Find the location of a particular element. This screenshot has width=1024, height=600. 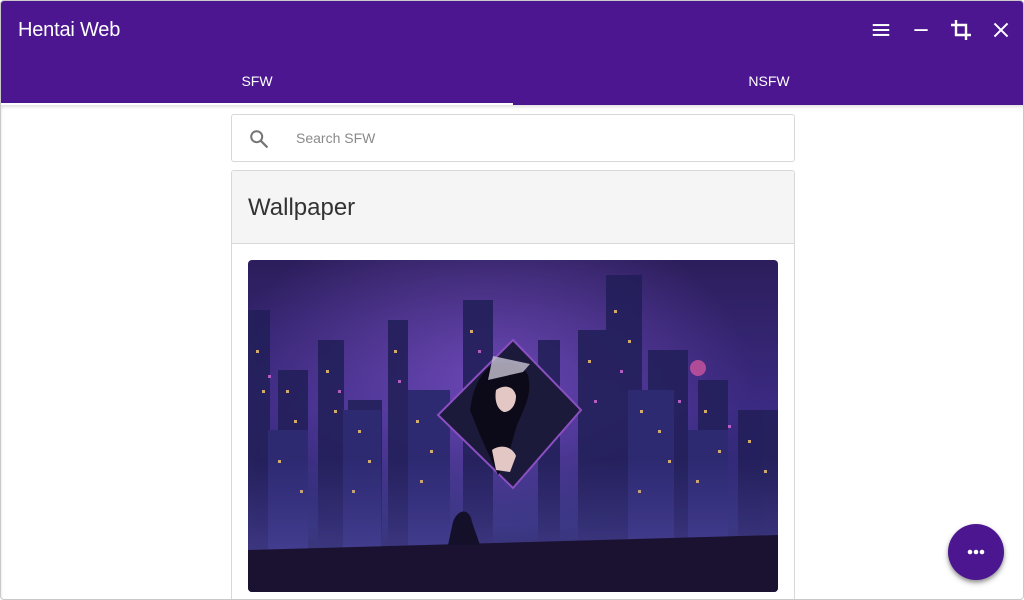

minimize-icon is located at coordinates (921, 30).